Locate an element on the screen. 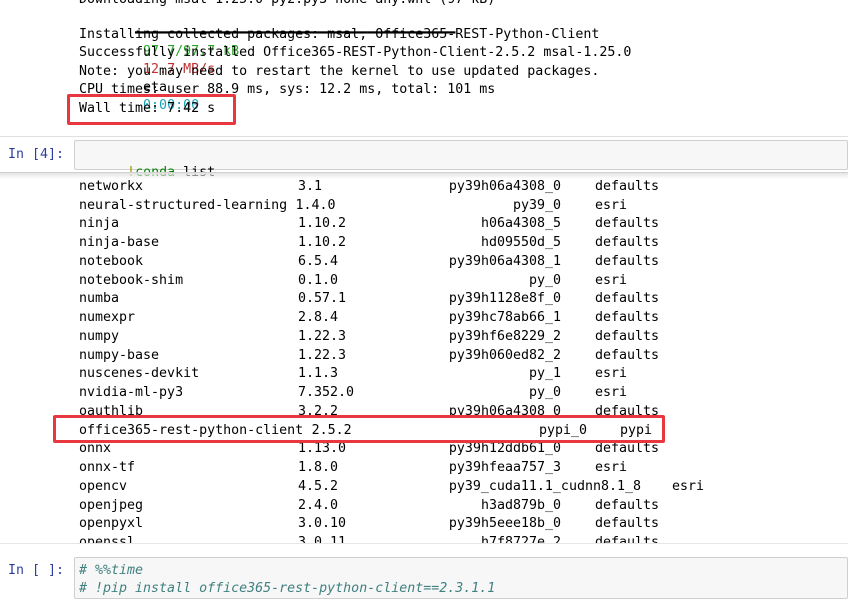  package-name: numpy-base is located at coordinates (119, 355).